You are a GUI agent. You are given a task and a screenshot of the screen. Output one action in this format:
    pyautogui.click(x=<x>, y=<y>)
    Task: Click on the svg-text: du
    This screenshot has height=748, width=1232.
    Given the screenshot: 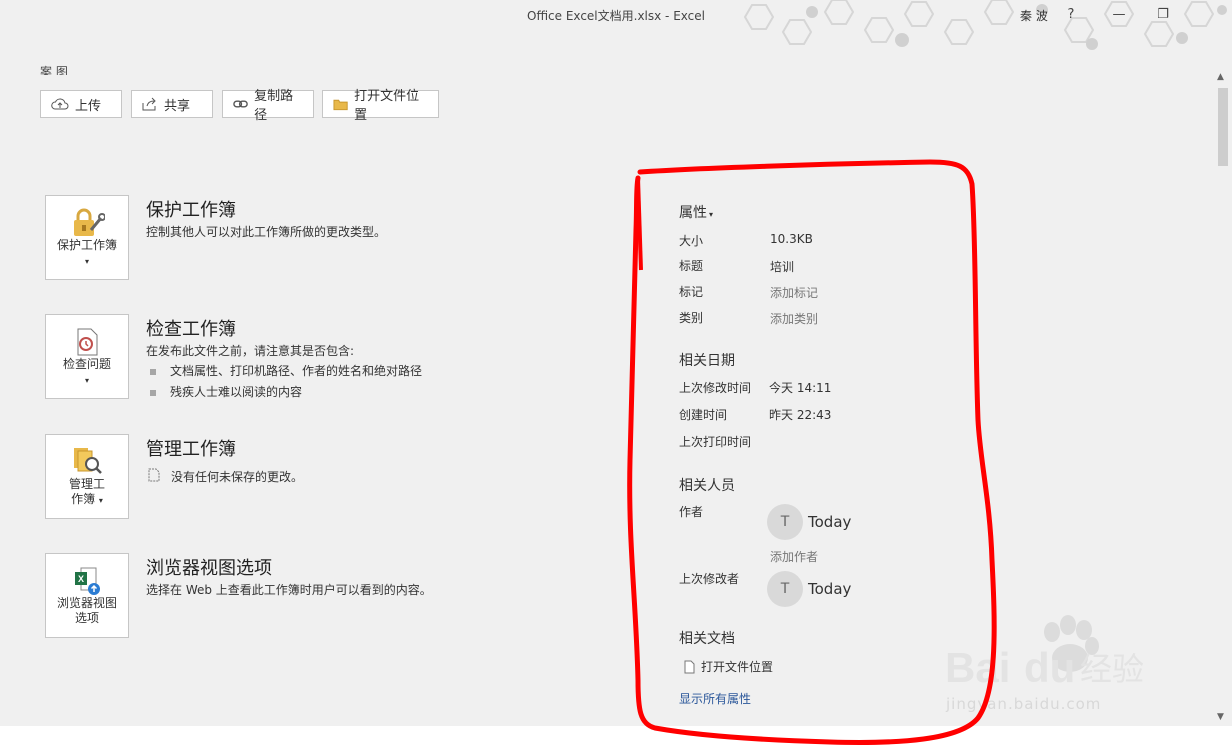 What is the action you would take?
    pyautogui.click(x=1049, y=667)
    